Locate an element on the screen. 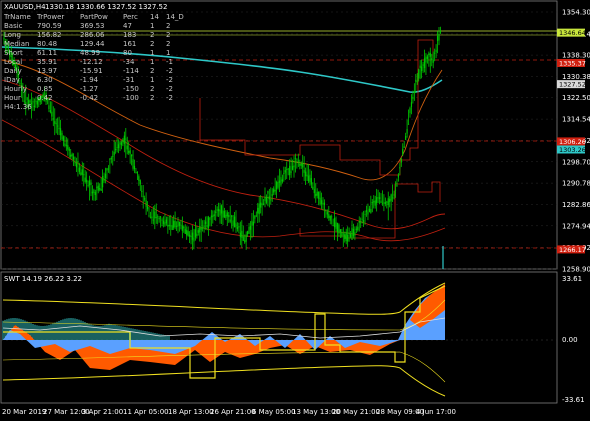  table-cell: 161 is located at coordinates (129, 44).